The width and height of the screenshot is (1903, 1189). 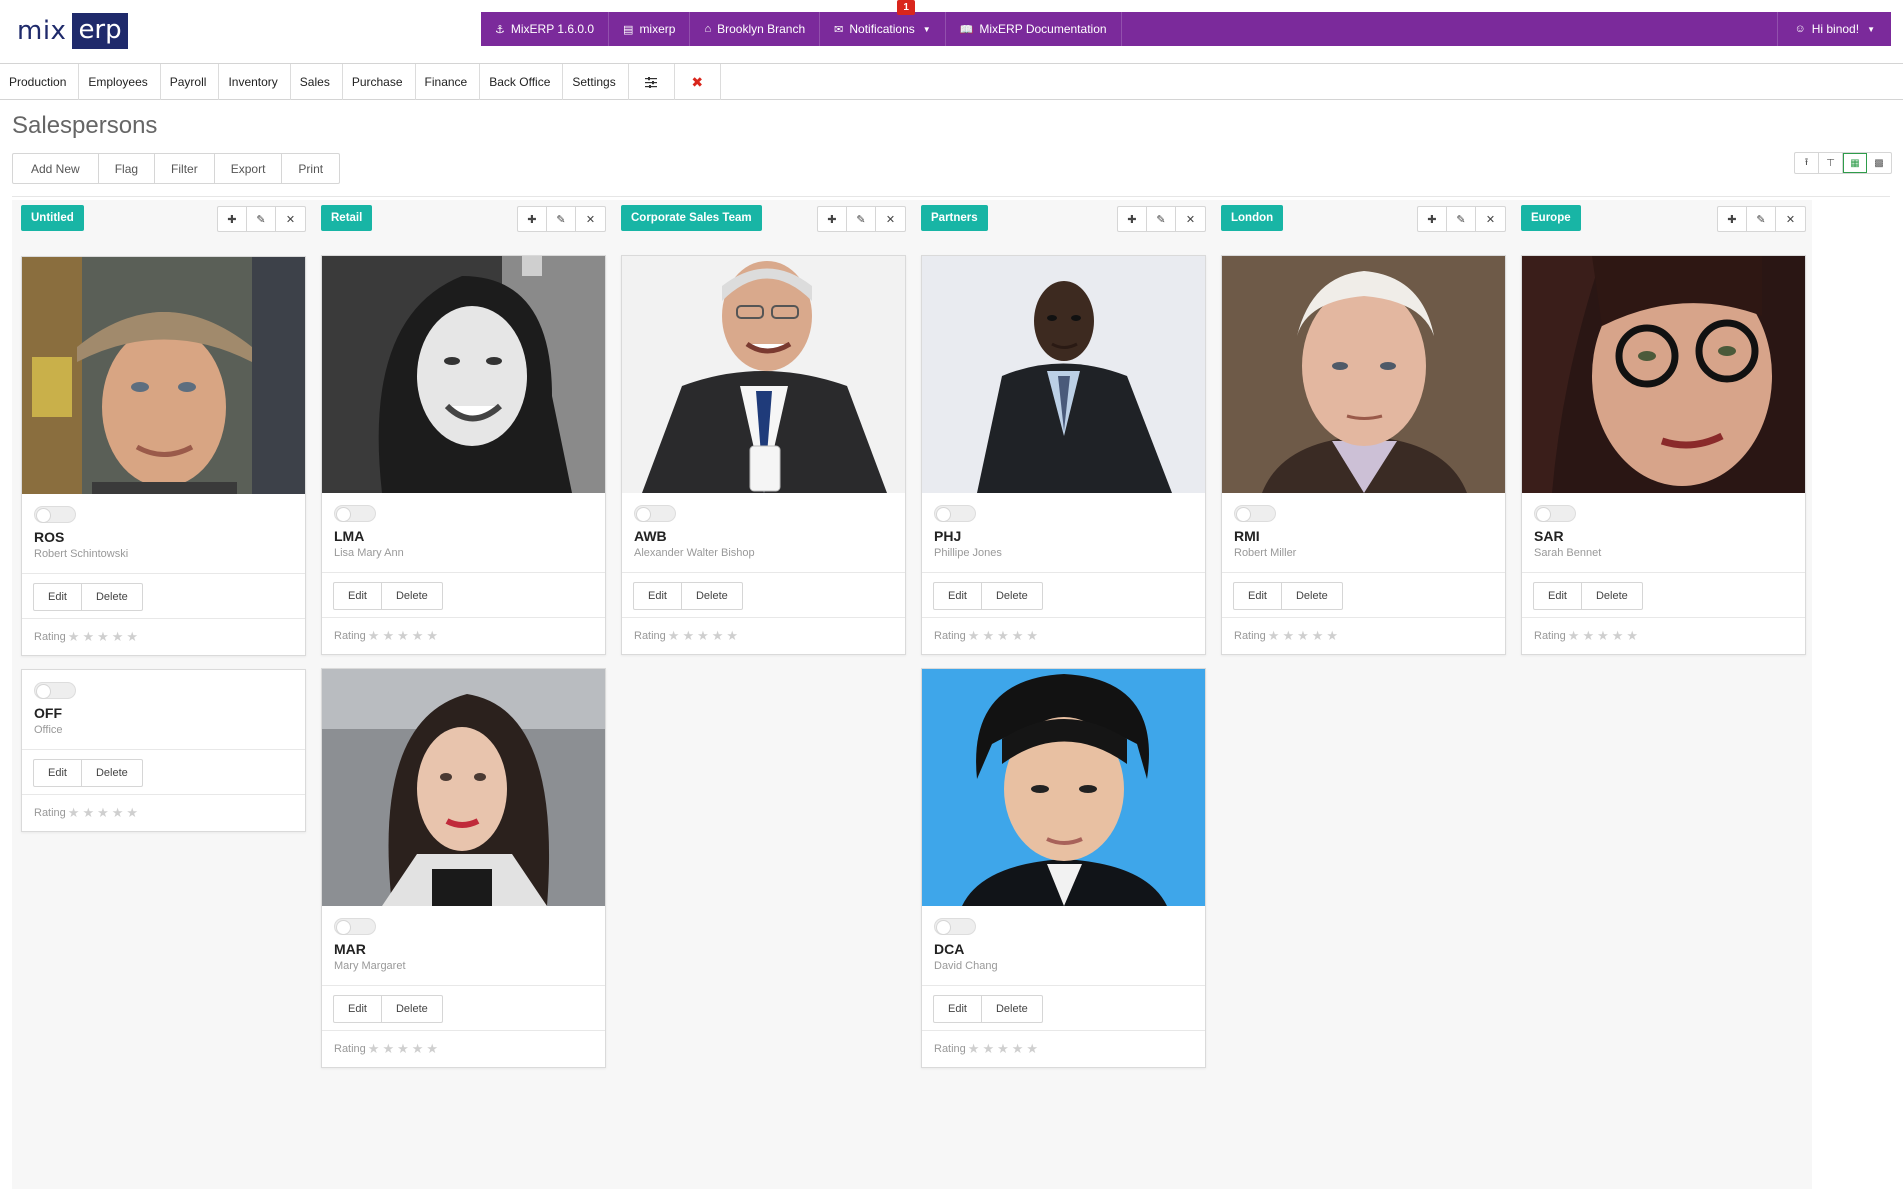 What do you see at coordinates (698, 82) in the screenshot?
I see `close-icon: ✖` at bounding box center [698, 82].